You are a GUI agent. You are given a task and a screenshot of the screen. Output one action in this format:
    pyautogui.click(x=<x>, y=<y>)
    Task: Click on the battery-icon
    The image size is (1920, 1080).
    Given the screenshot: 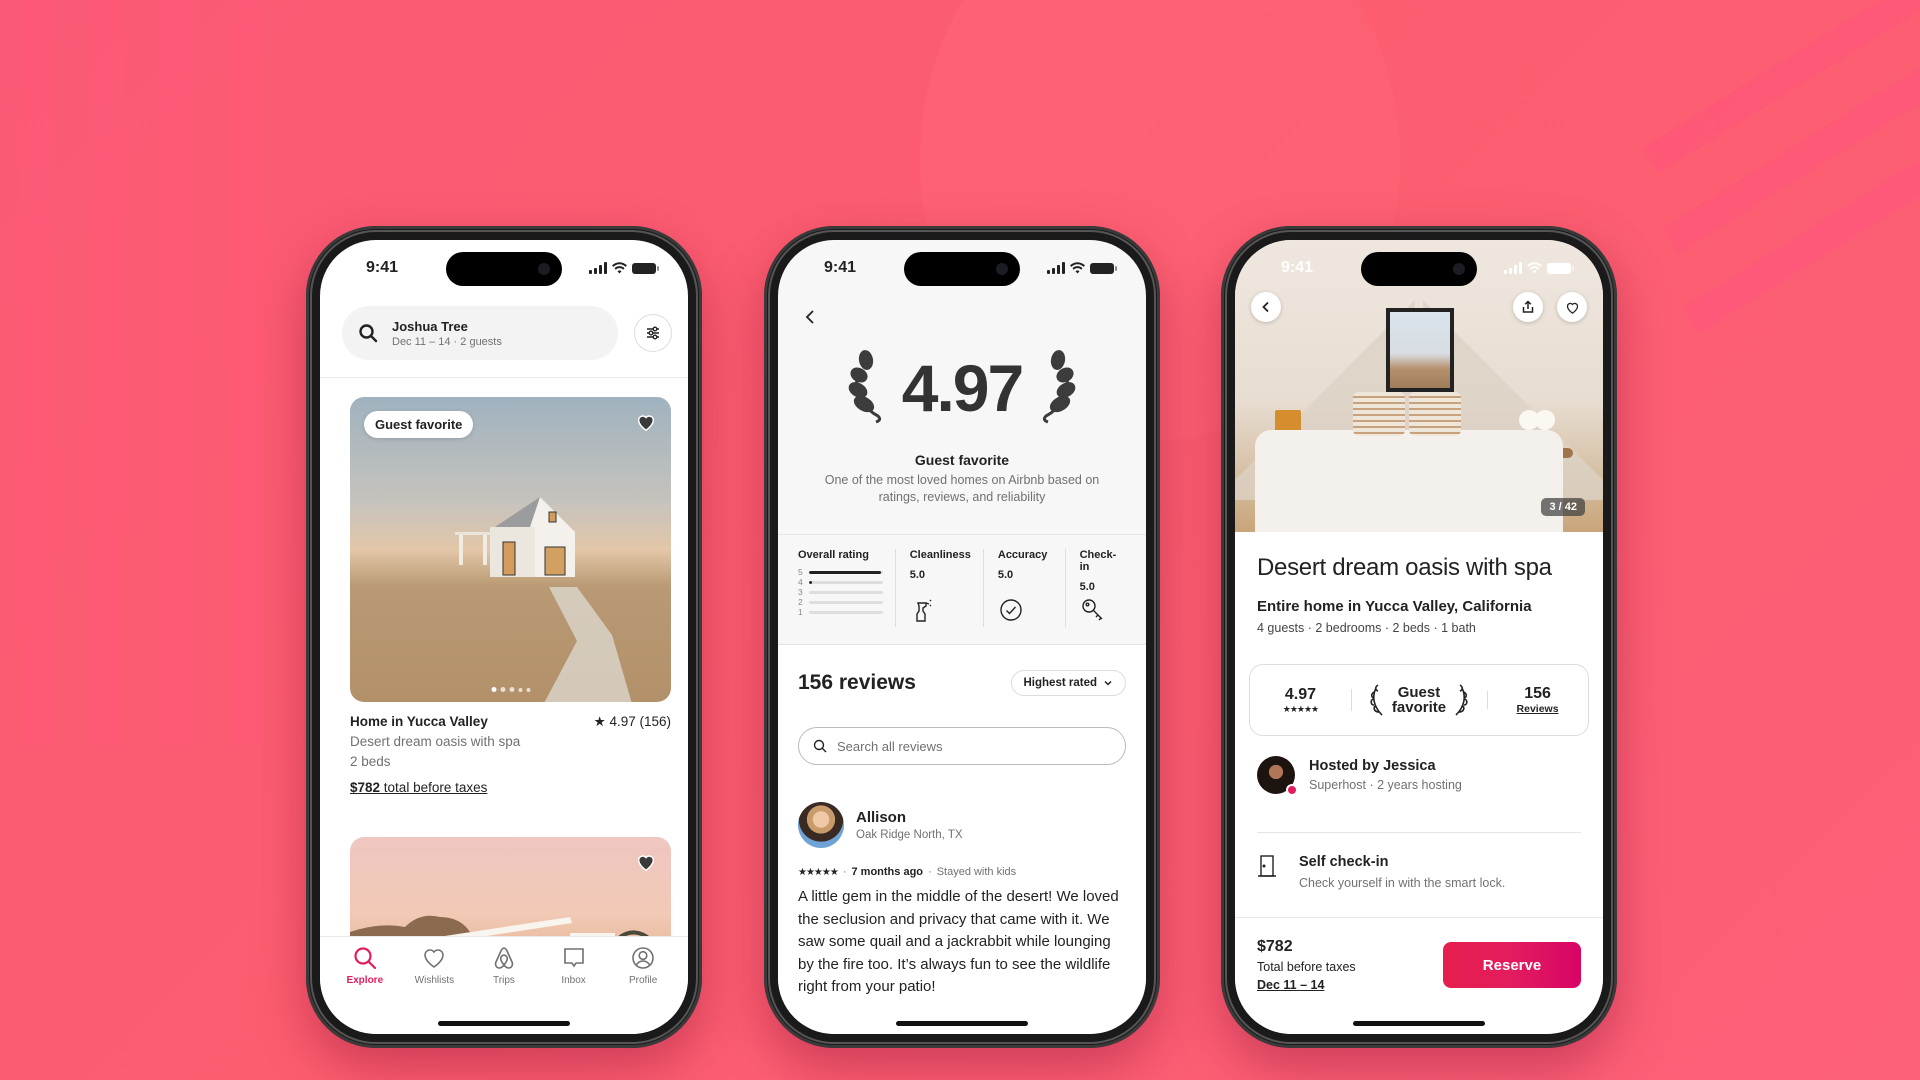 What is the action you would take?
    pyautogui.click(x=1560, y=268)
    